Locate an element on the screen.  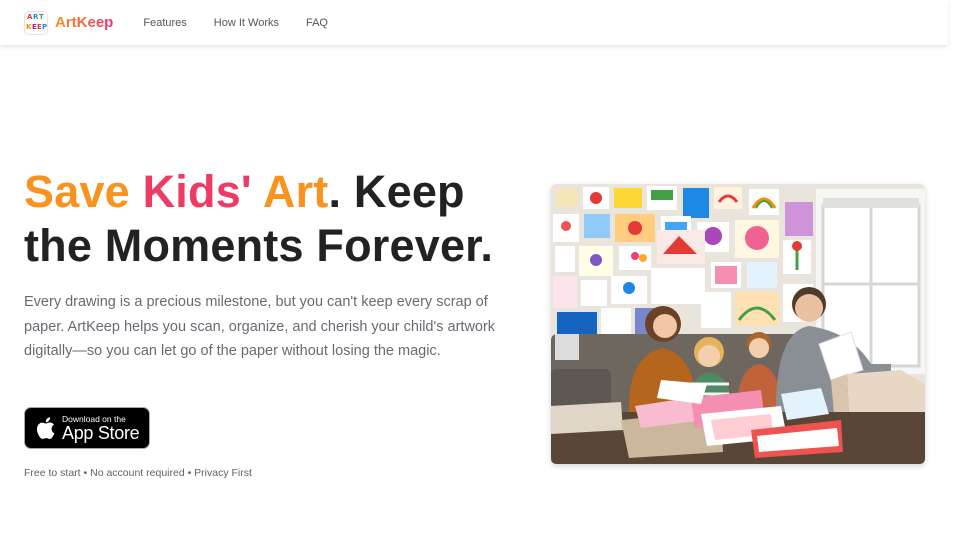
brand-logo: A R T K E E P ArtKeep is located at coordinates (69, 22).